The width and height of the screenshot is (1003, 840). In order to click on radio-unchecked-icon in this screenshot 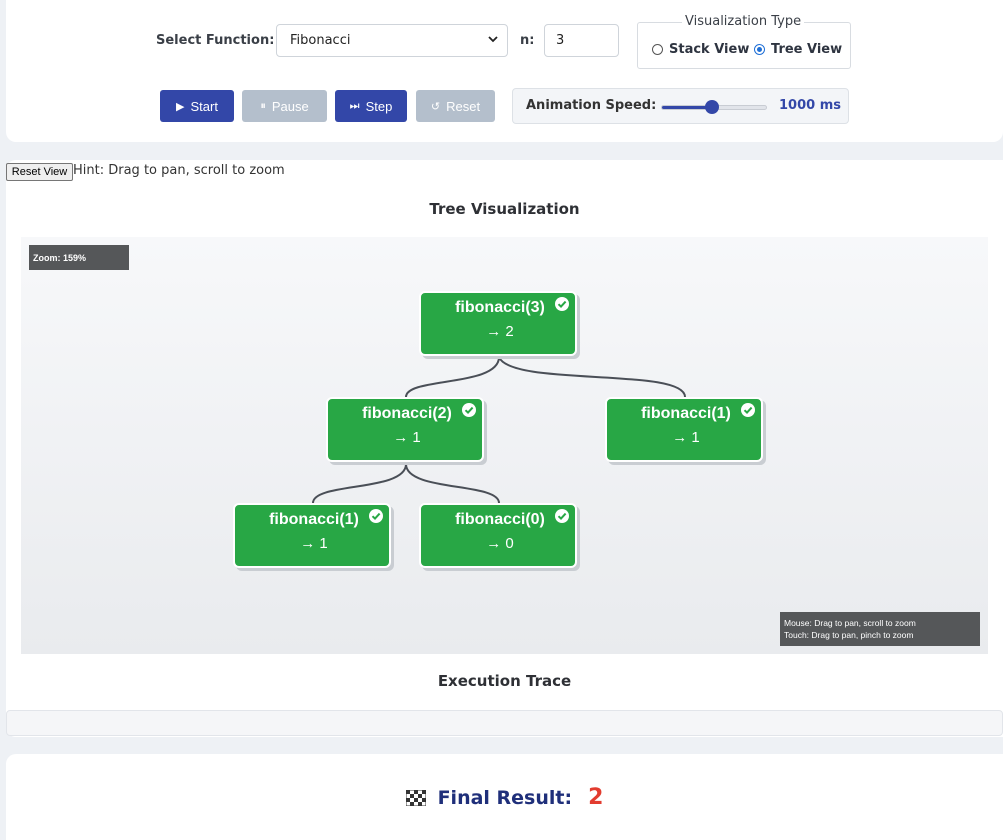, I will do `click(657, 49)`.